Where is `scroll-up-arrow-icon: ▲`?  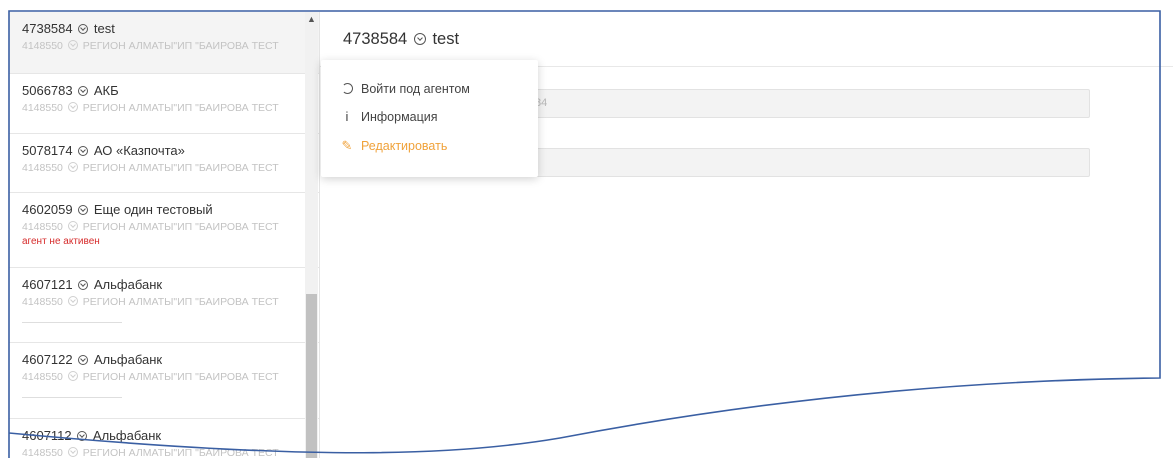
scroll-up-arrow-icon: ▲ is located at coordinates (311, 18).